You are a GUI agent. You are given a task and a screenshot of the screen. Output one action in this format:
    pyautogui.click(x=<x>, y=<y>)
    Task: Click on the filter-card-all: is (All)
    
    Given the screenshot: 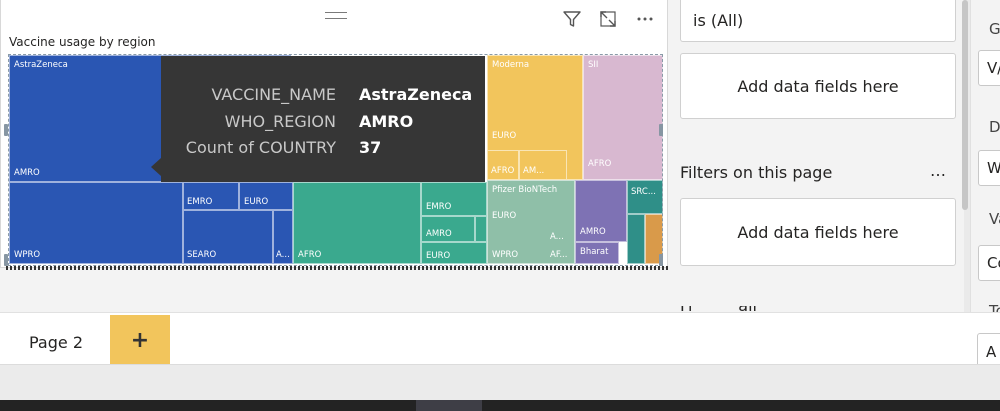 What is the action you would take?
    pyautogui.click(x=818, y=21)
    